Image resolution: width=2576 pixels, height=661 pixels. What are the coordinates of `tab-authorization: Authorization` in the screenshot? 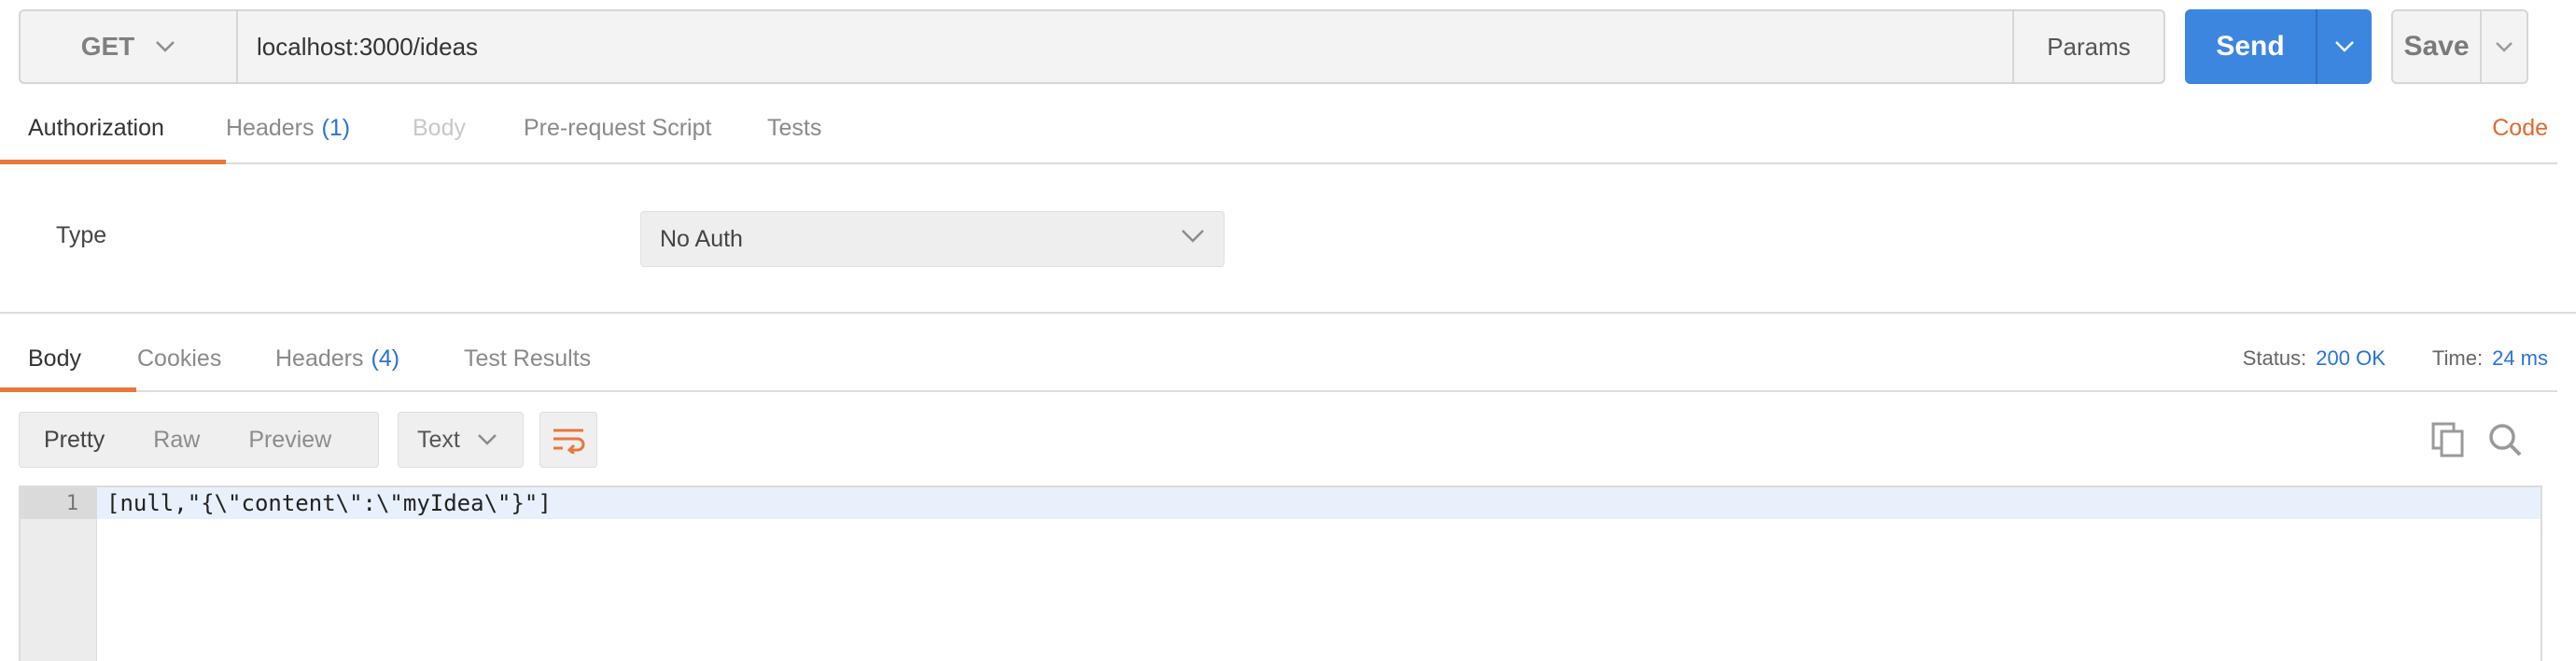 It's located at (113, 128).